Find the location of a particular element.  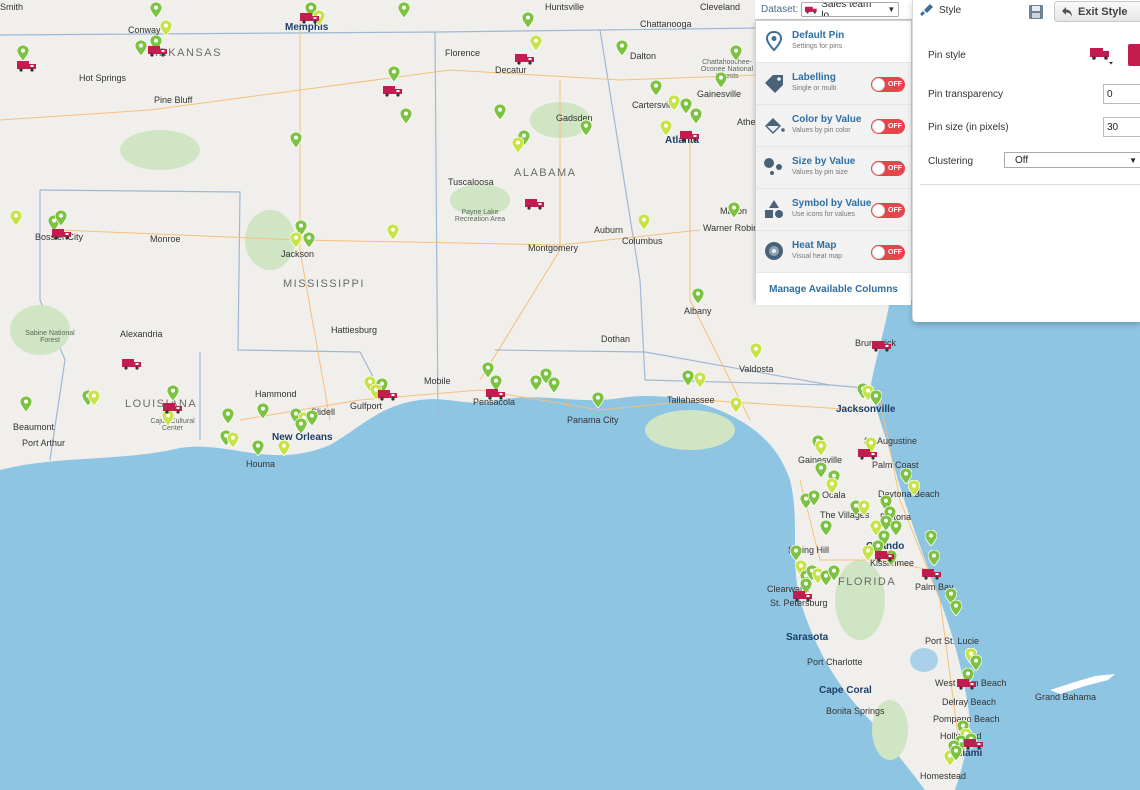

pin-color-swatch is located at coordinates (1134, 55).